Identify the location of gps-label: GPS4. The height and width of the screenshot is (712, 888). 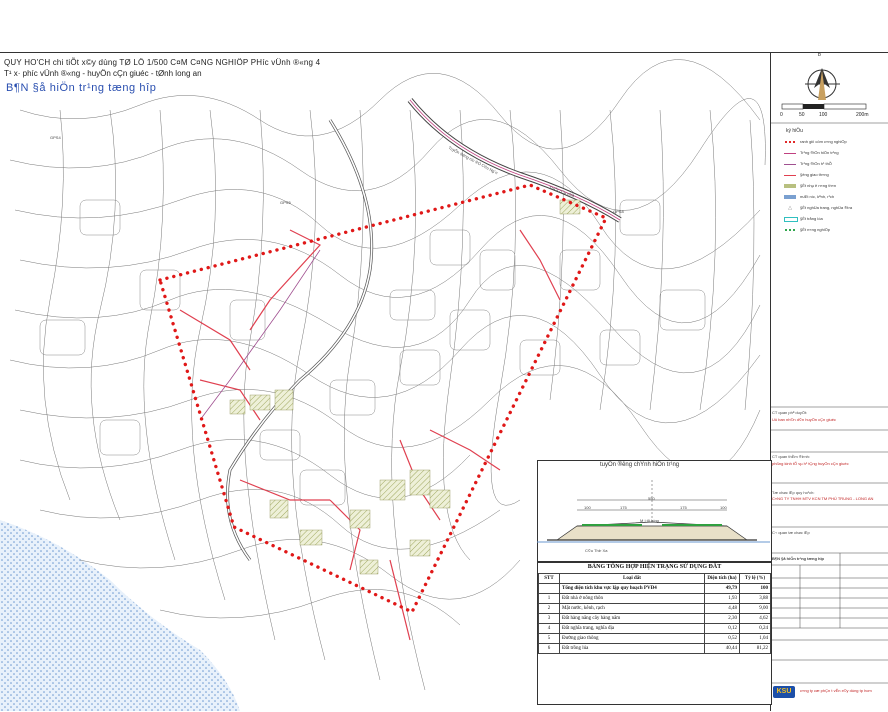
(55, 137).